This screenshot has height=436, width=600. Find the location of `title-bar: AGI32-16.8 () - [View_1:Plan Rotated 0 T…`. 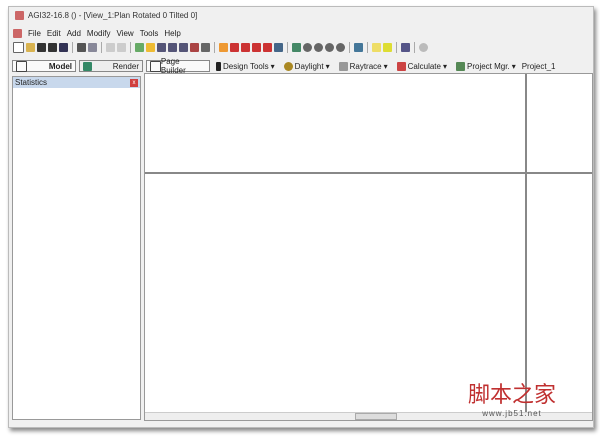

title-bar: AGI32-16.8 () - [View_1:Plan Rotated 0 T… is located at coordinates (106, 15).